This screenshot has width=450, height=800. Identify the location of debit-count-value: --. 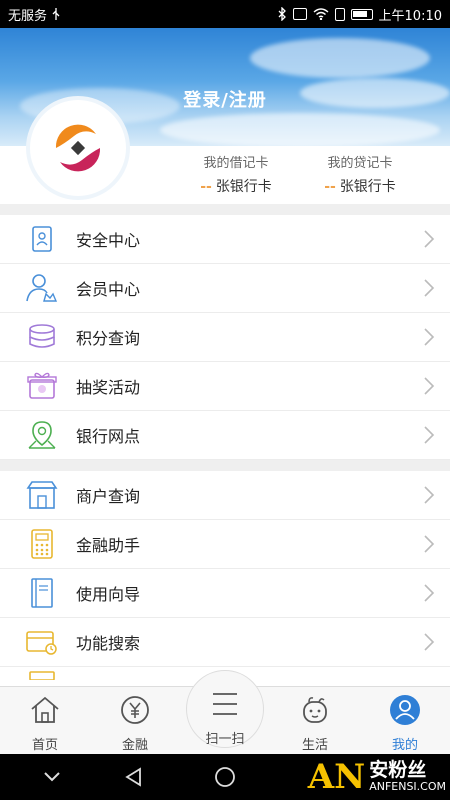
(206, 187).